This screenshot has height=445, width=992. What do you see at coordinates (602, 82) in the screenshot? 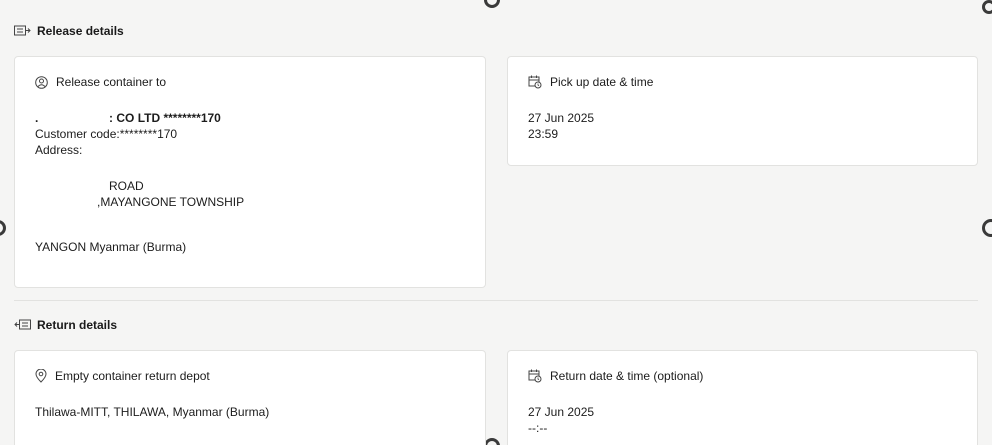
I see `pickup-date-title-label: Pick up date & time` at bounding box center [602, 82].